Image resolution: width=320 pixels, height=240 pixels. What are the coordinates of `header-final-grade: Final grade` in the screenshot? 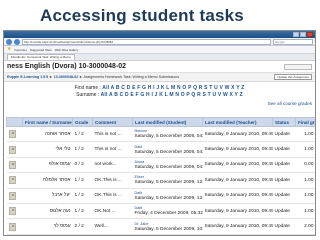 It's located at (305, 122).